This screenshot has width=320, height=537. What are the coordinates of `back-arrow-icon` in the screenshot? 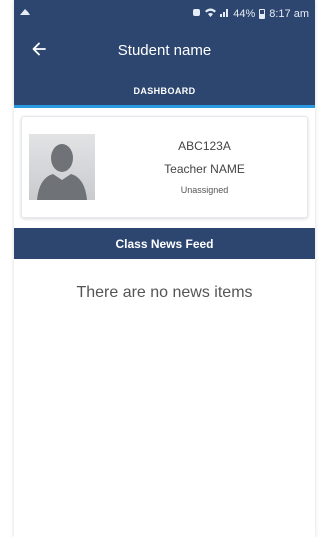 It's located at (39, 49).